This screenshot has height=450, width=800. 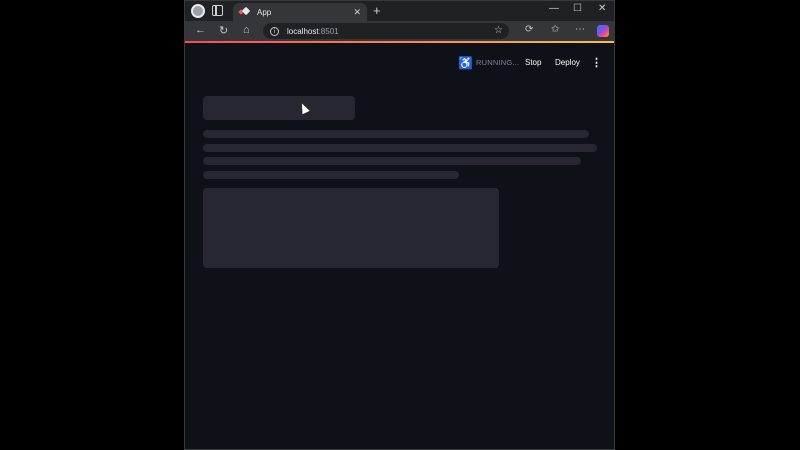 What do you see at coordinates (399, 63) in the screenshot?
I see `app-header: ♿ RUNNING... Stop Deploy ⋮` at bounding box center [399, 63].